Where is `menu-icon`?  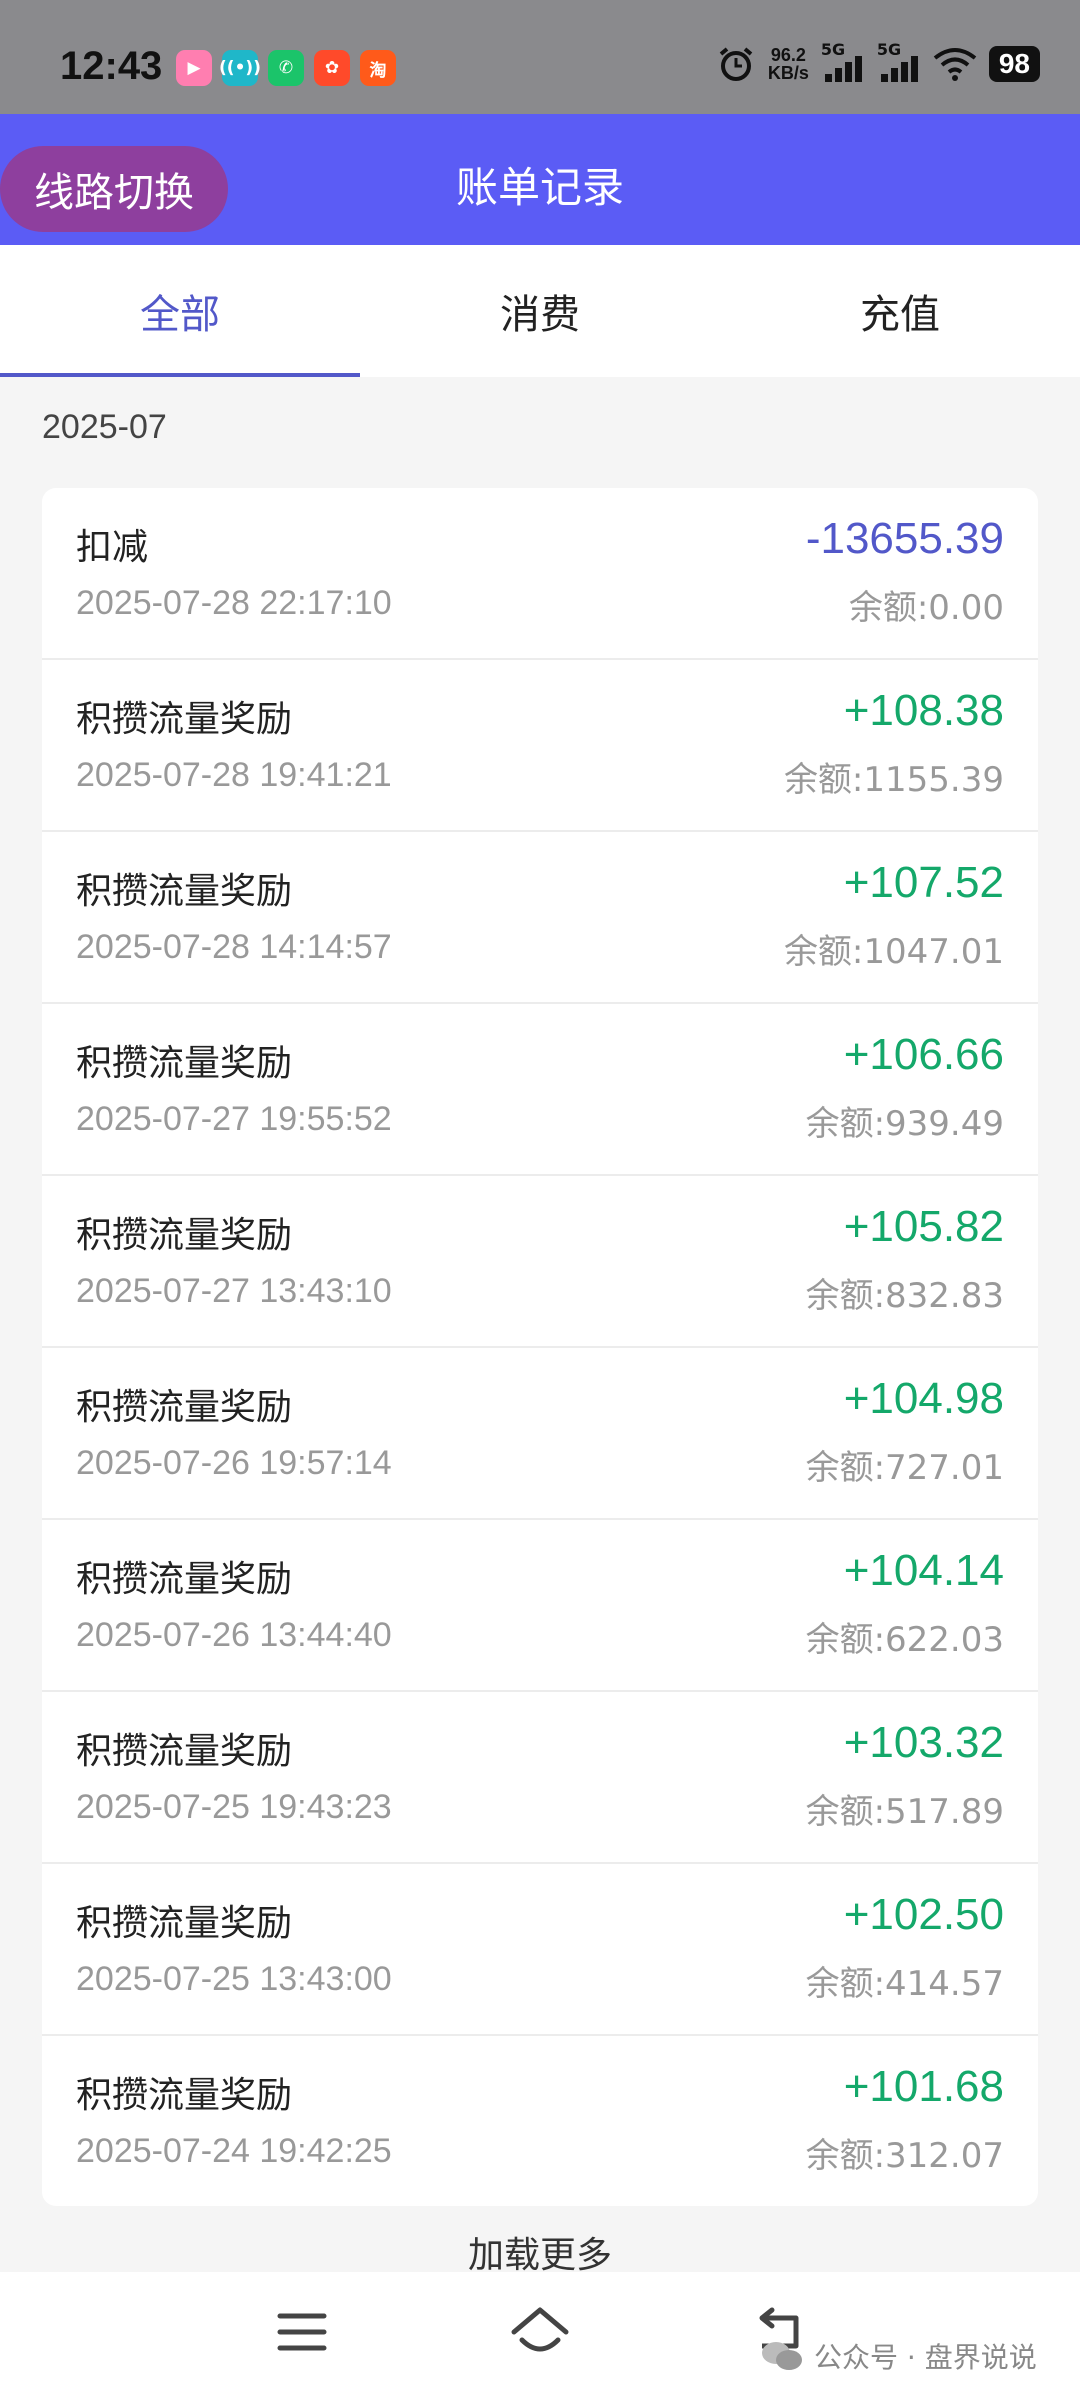 menu-icon is located at coordinates (302, 2332).